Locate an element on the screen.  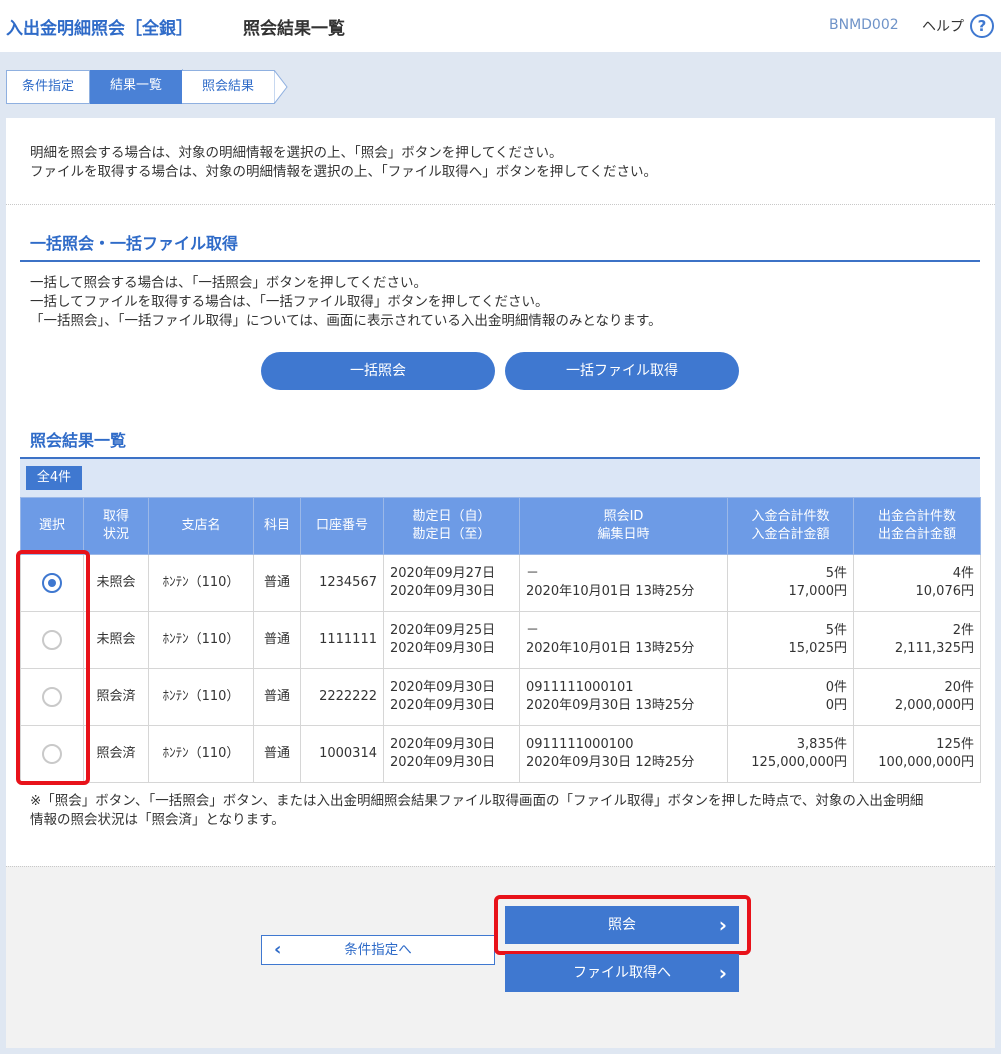
col-inquiry-id: 照会ID 編集日時 is located at coordinates (623, 526).